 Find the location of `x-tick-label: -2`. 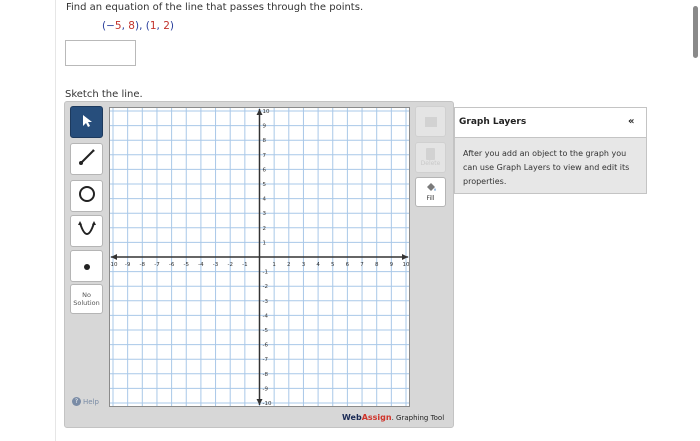

x-tick-label: -2 is located at coordinates (229, 265).